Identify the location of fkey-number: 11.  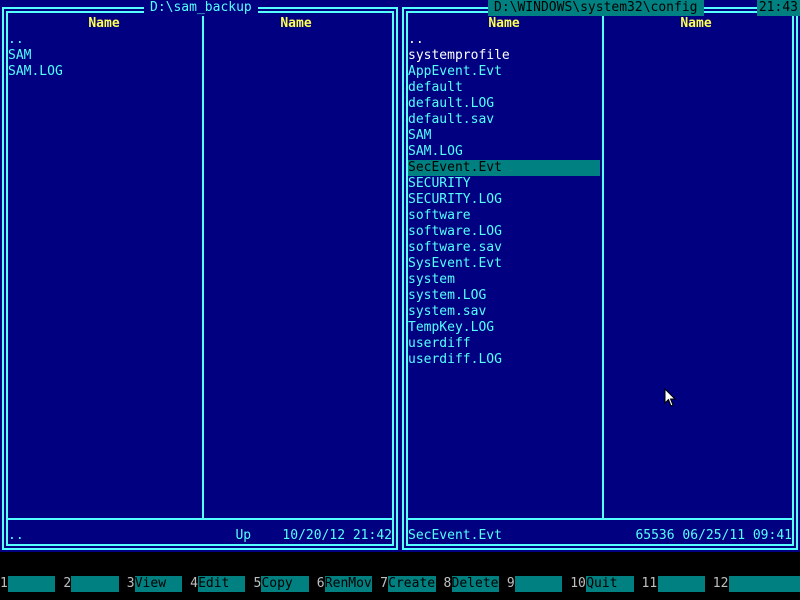
(649, 584).